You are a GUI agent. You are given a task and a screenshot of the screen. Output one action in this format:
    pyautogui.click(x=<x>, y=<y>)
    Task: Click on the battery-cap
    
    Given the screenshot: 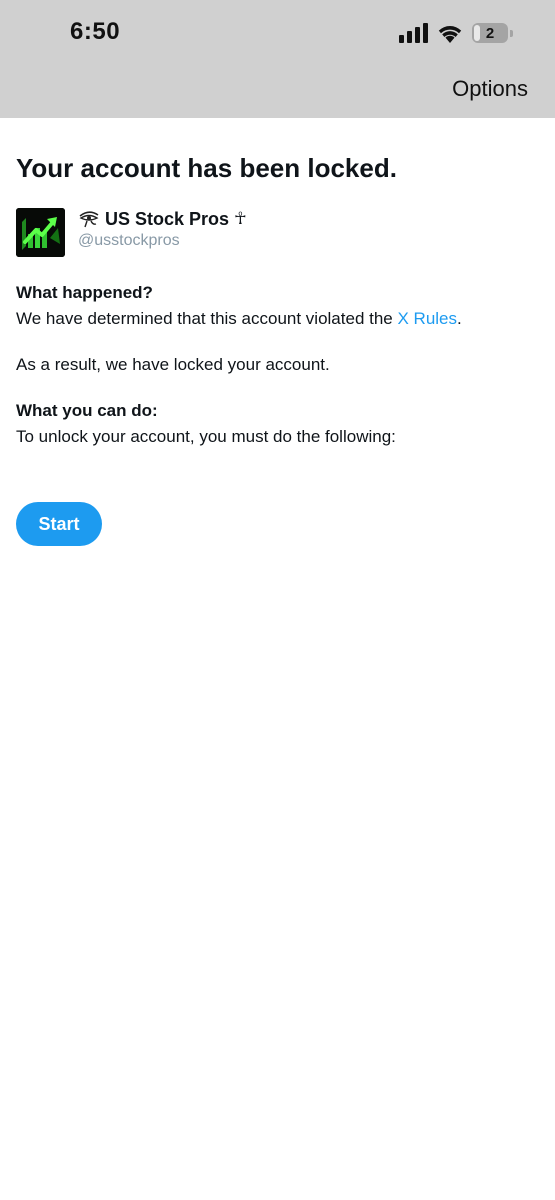 What is the action you would take?
    pyautogui.click(x=511, y=33)
    